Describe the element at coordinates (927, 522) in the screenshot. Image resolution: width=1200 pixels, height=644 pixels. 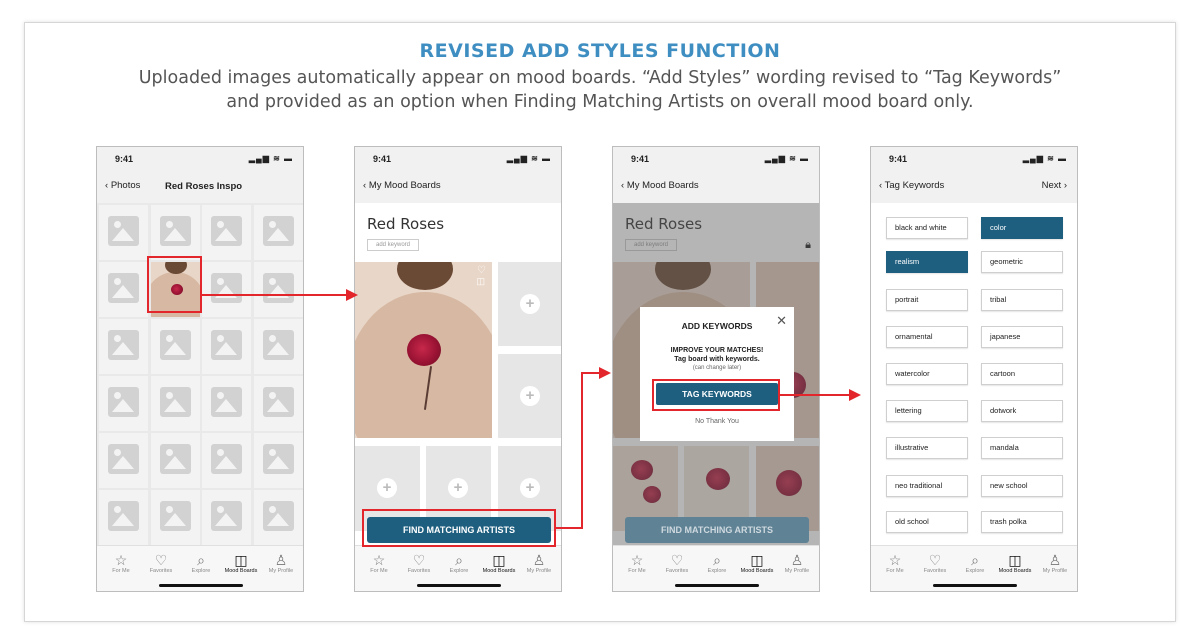
I see `keyword-chip: old school` at that location.